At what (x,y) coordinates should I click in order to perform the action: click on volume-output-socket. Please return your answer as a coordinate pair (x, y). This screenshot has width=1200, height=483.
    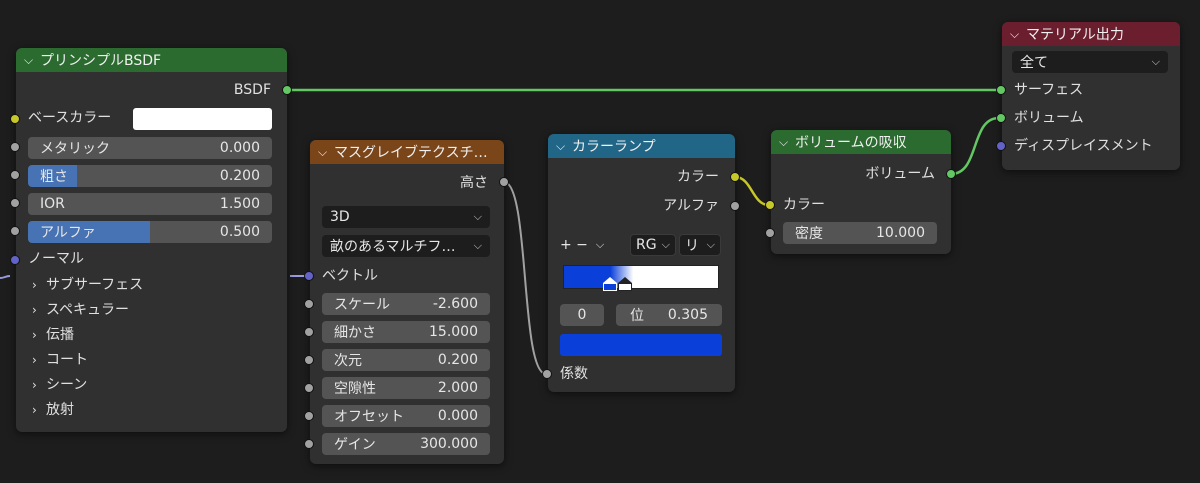
    Looking at the image, I should click on (951, 174).